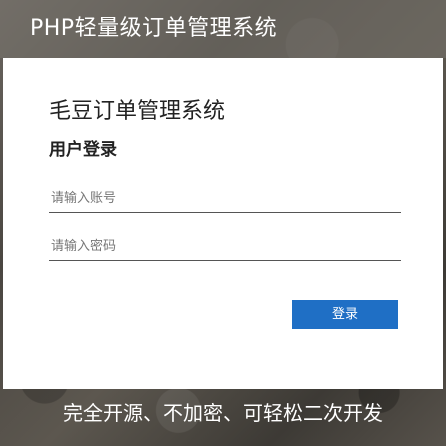 The height and width of the screenshot is (446, 446). I want to click on footer-slogan: 完全开源、不加密、可轻松二次开发, so click(223, 413).